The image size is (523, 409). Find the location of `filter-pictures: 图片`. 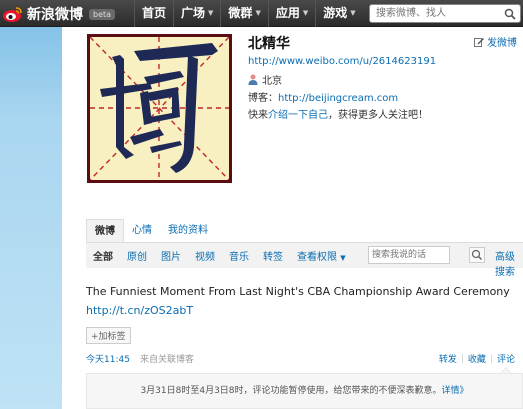

filter-pictures: 图片 is located at coordinates (171, 255).